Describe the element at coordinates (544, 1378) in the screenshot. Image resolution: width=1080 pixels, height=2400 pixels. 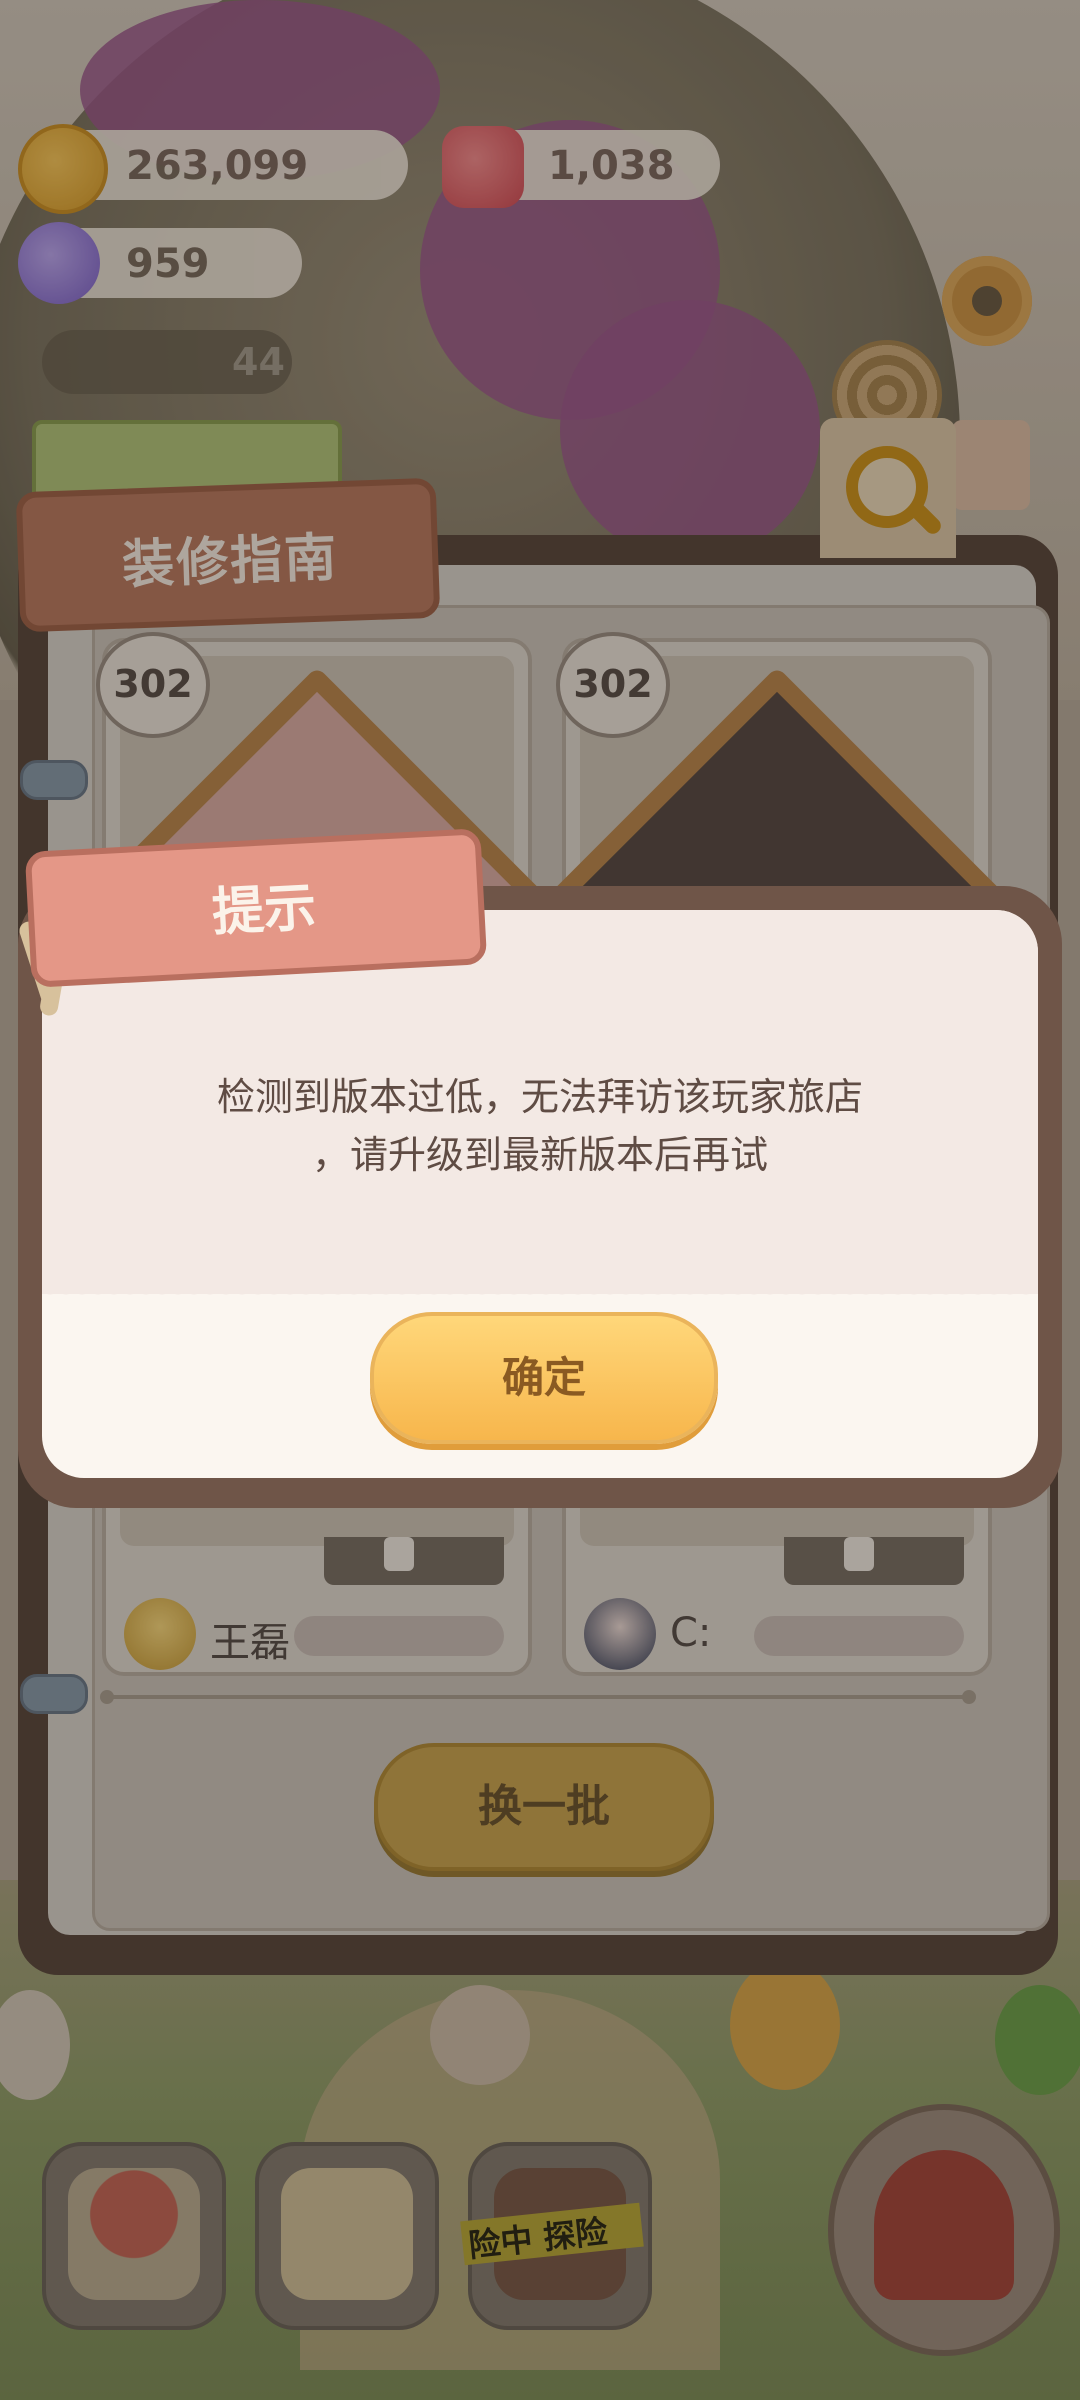
I see `confirm-button: 确定` at that location.